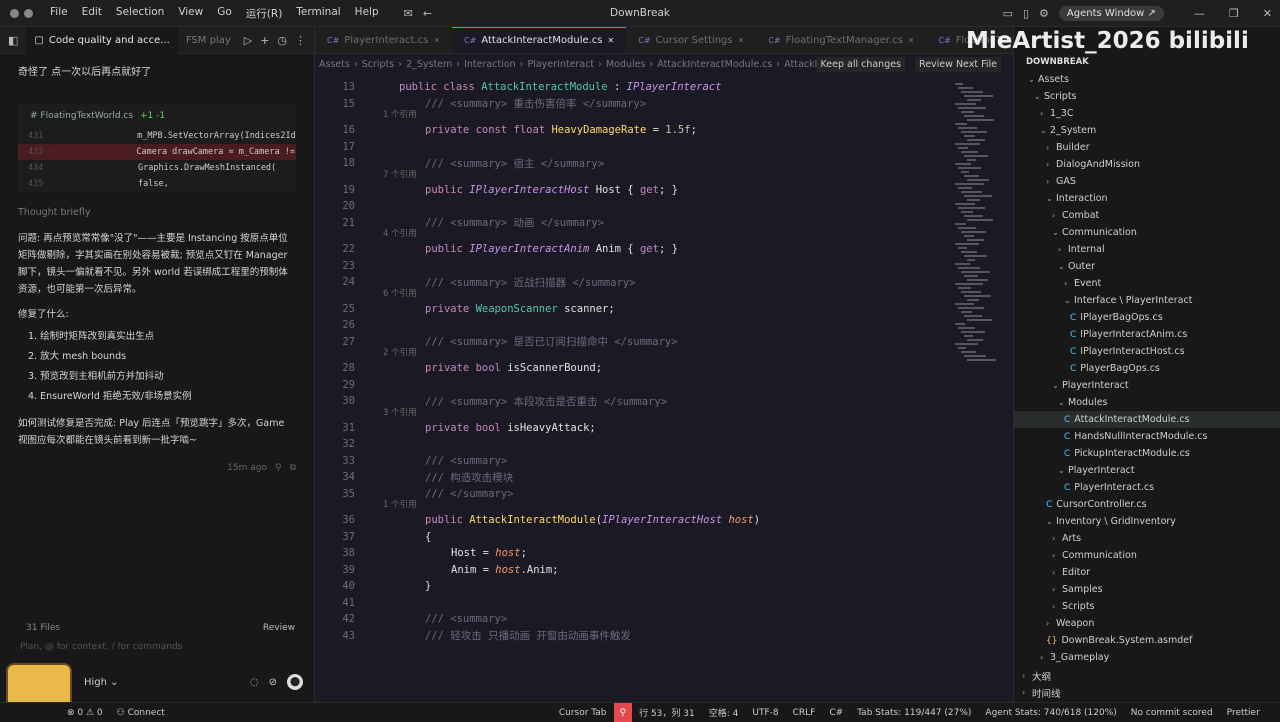 This screenshot has height=722, width=1280. What do you see at coordinates (1008, 13) in the screenshot?
I see `layout-icon: ▭` at bounding box center [1008, 13].